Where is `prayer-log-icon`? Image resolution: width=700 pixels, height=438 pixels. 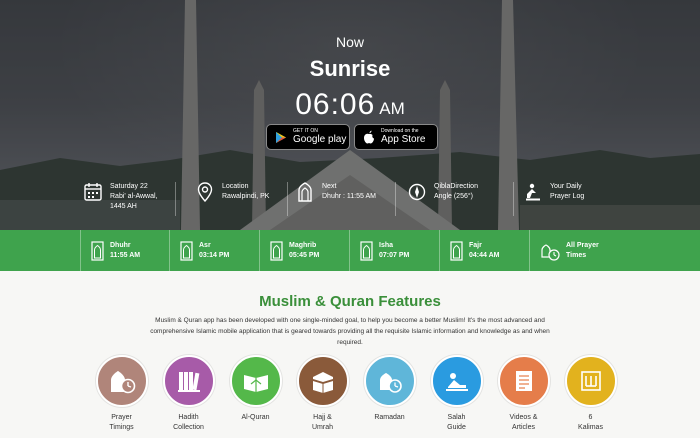 prayer-log-icon is located at coordinates (533, 192).